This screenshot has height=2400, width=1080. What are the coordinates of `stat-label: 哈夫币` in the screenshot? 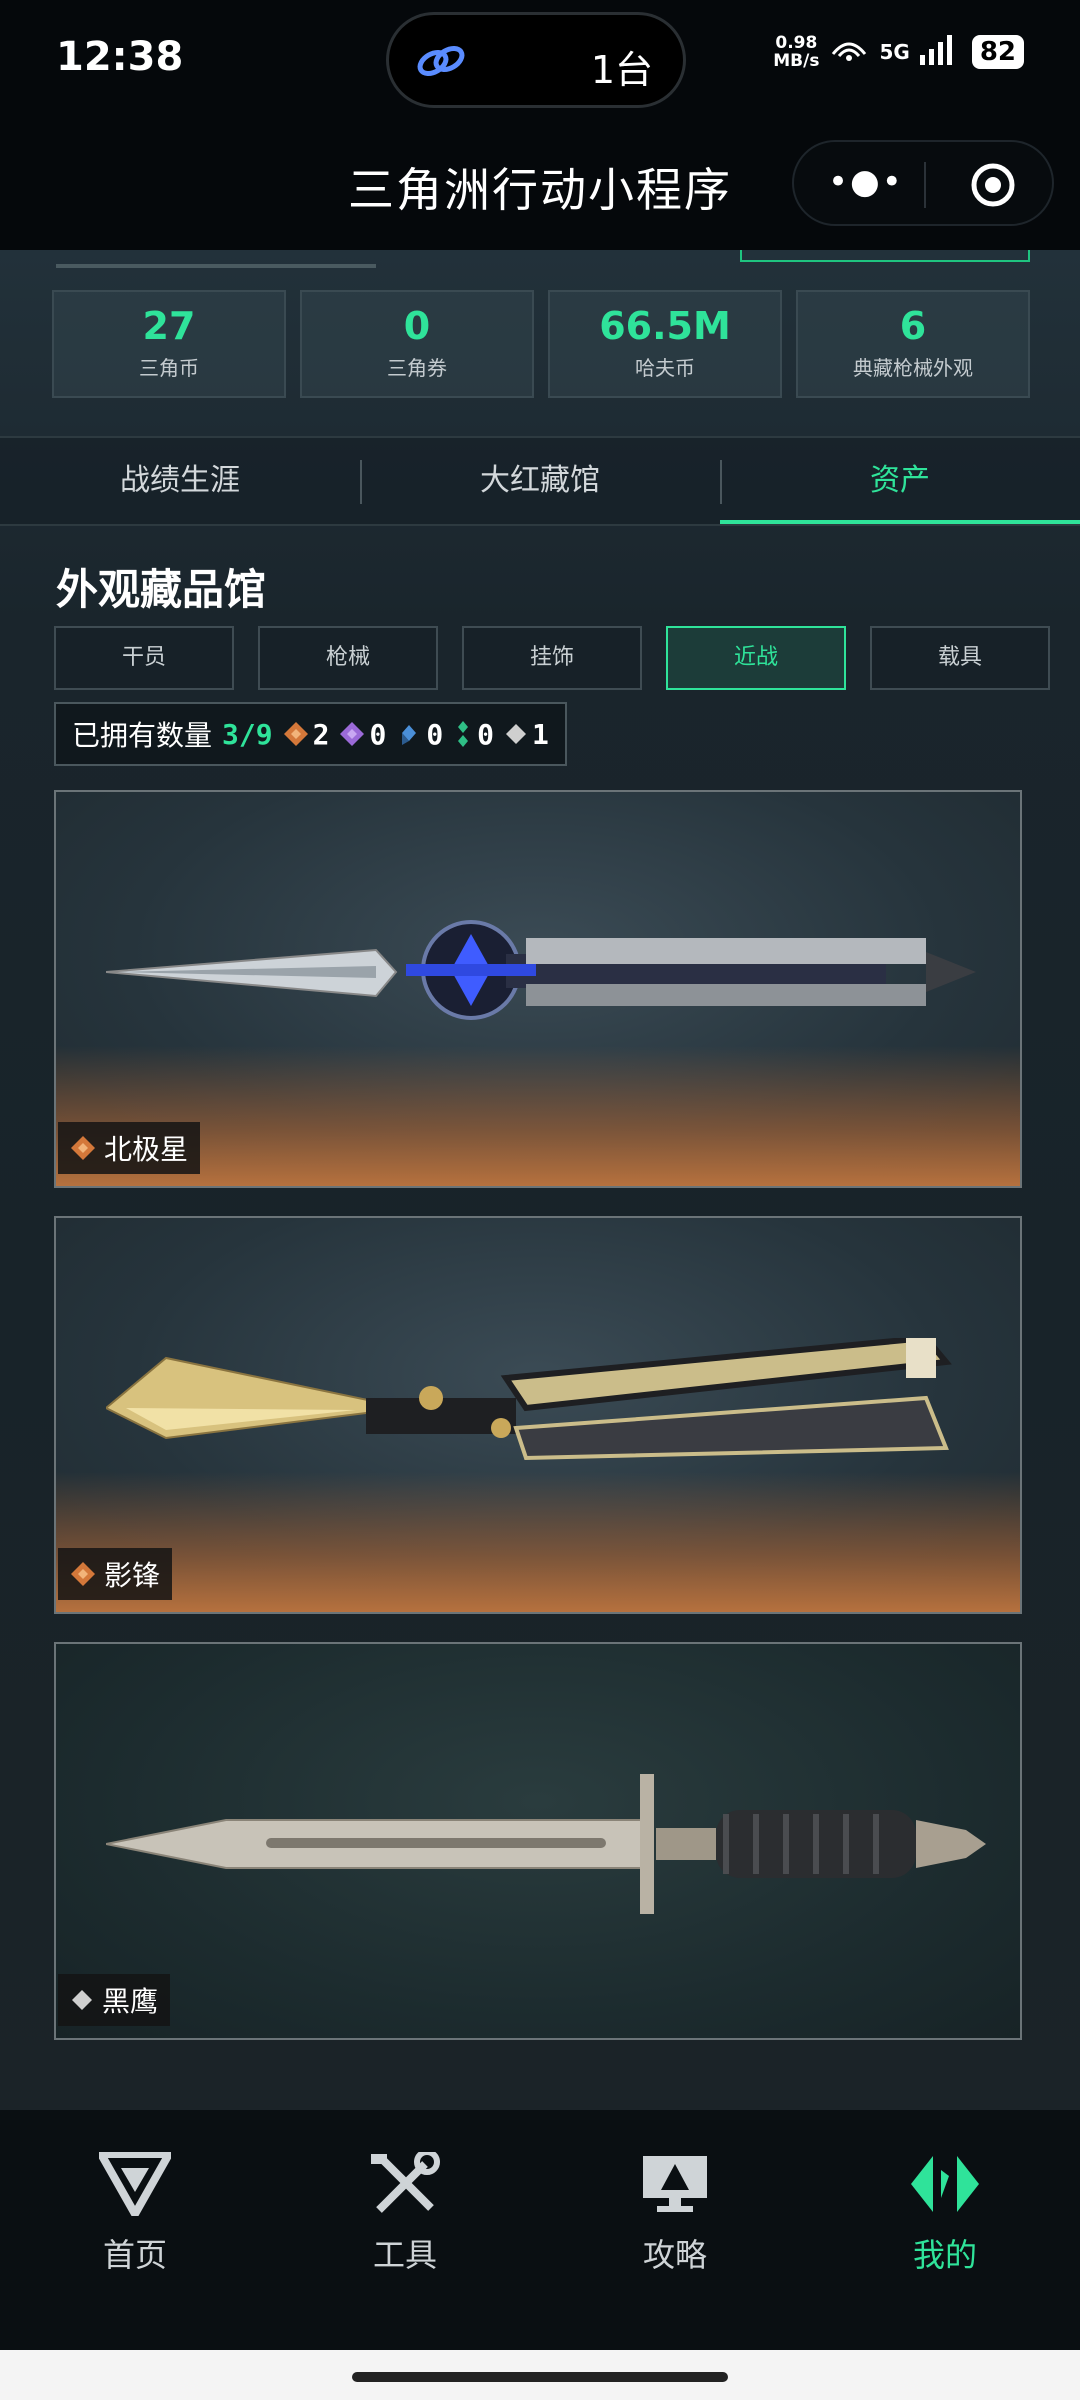 It's located at (665, 368).